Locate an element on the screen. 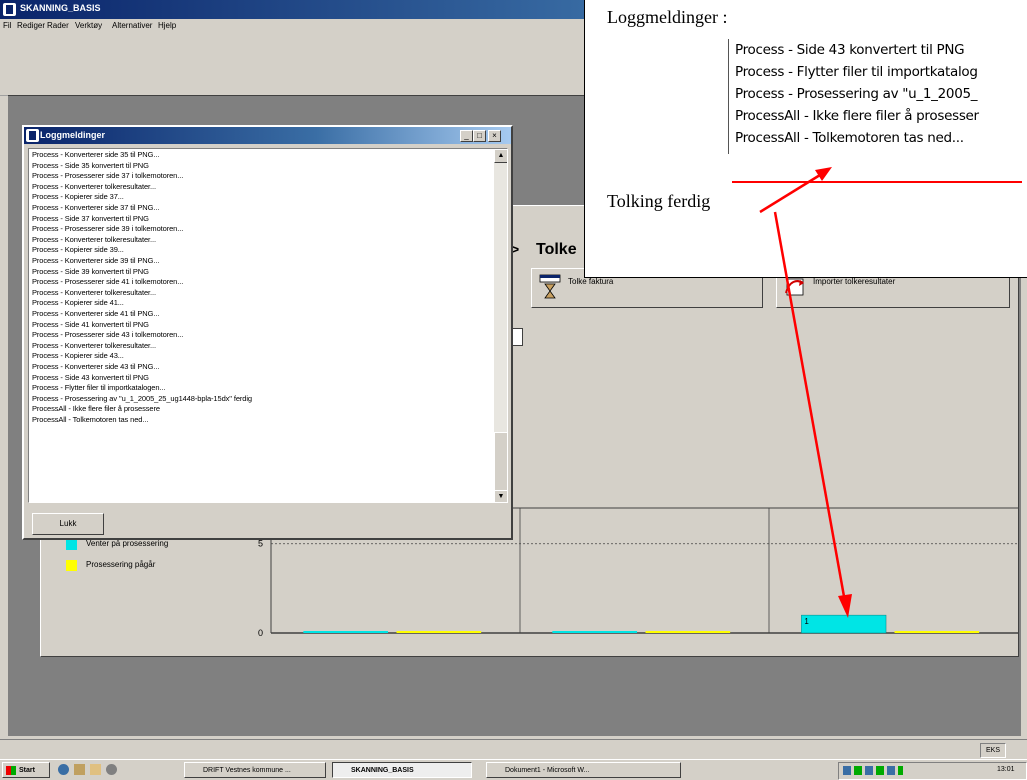 The image size is (1027, 780). start-button: Start is located at coordinates (26, 770).